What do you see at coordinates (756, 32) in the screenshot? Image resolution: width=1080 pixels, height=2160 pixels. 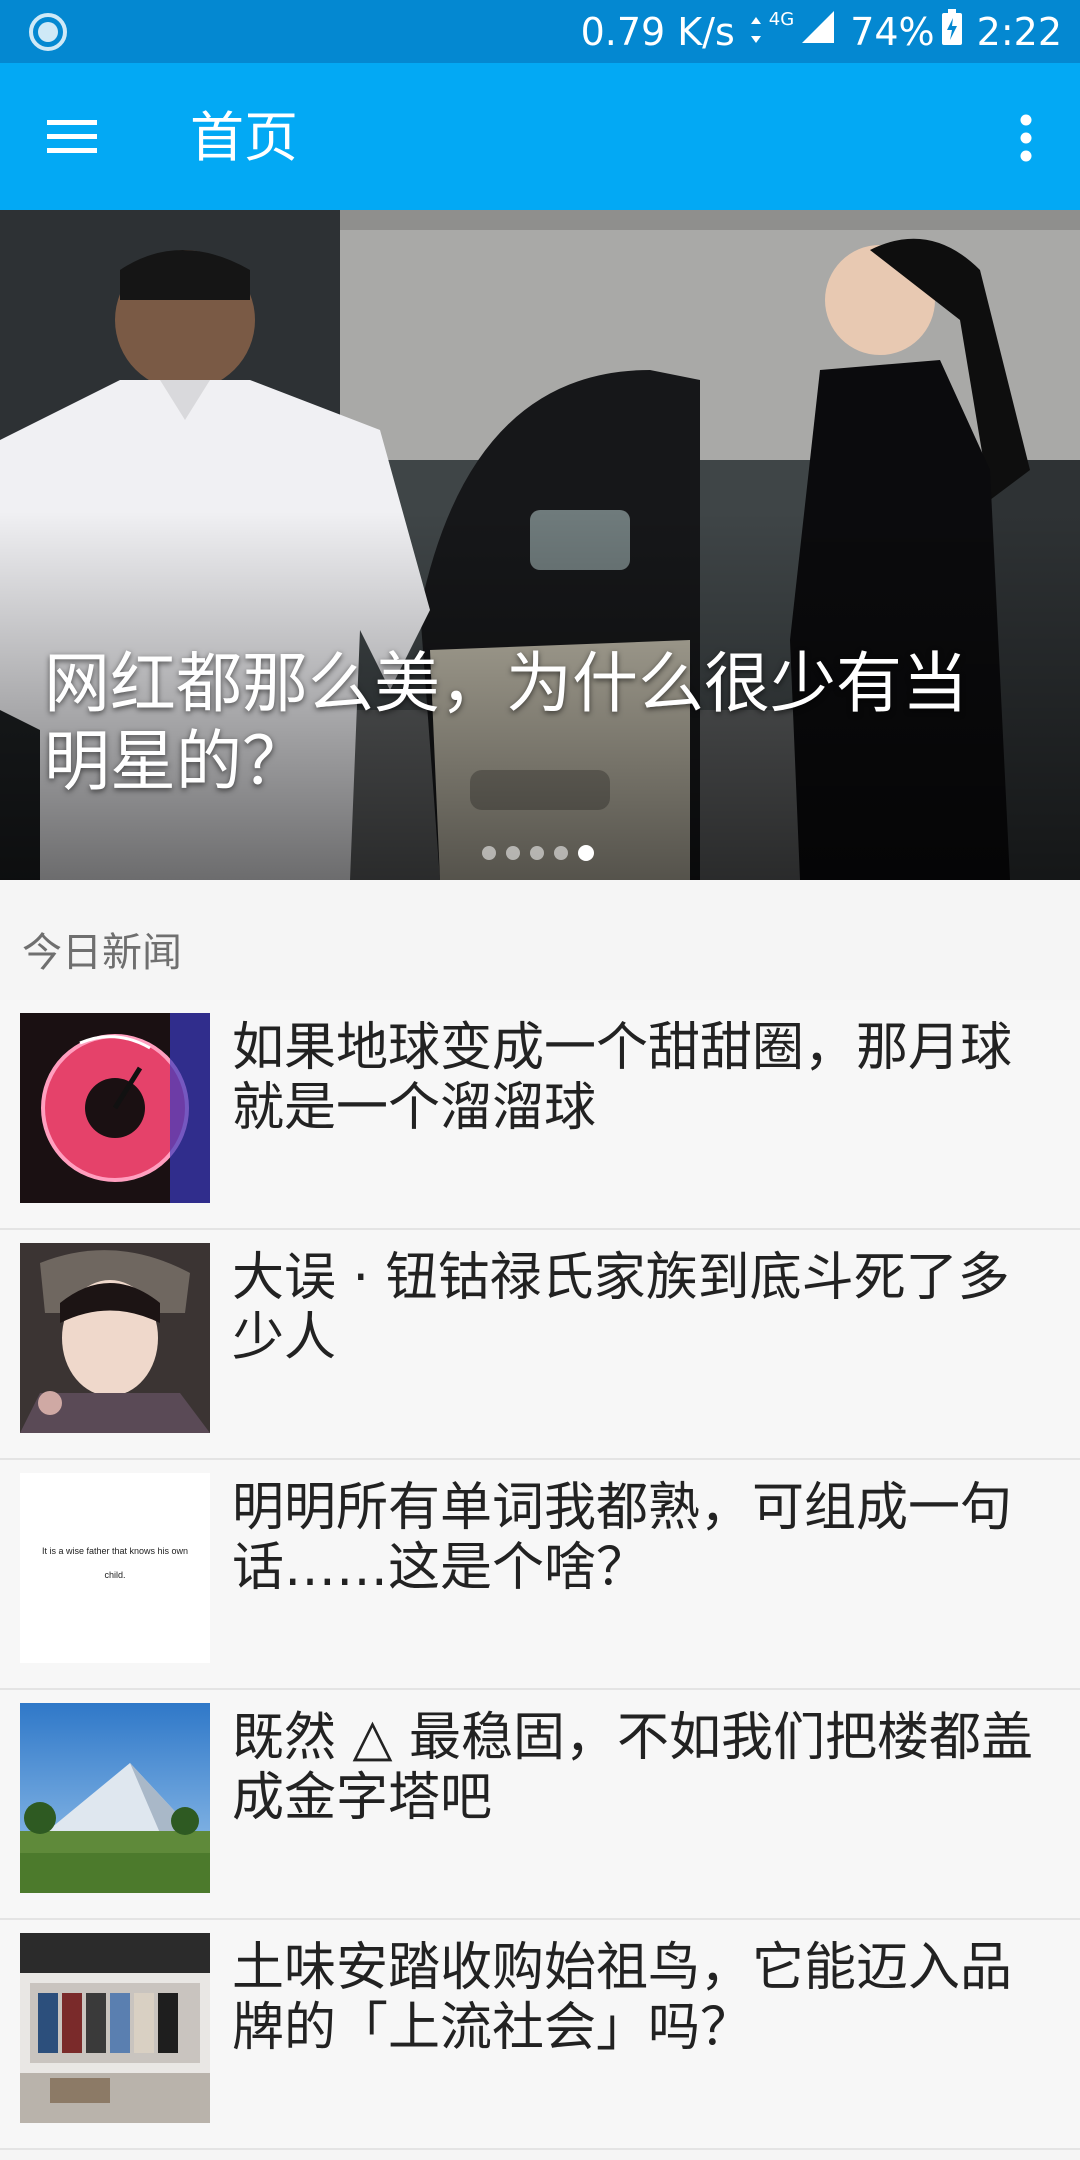 I see `data-arrows-icon` at bounding box center [756, 32].